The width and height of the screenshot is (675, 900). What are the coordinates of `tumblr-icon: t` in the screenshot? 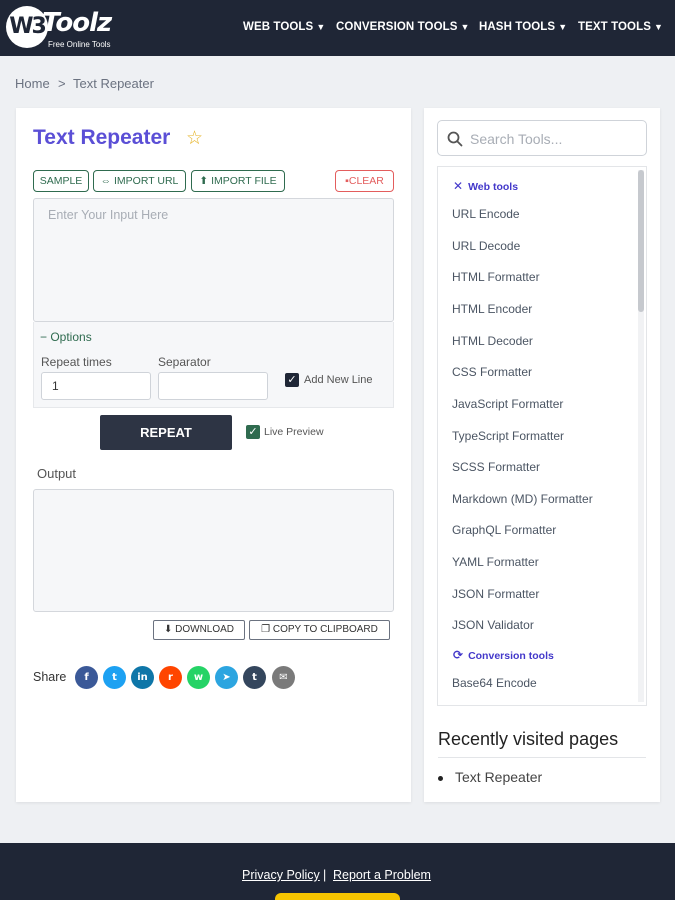 It's located at (254, 677).